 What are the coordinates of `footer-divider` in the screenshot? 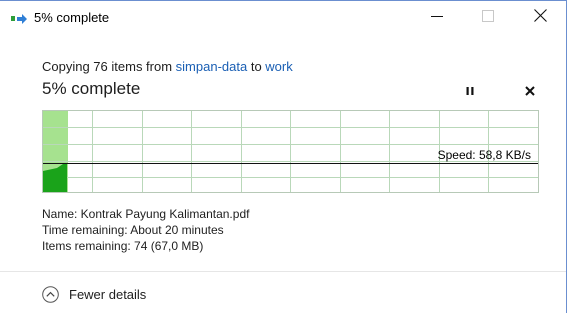 It's located at (283, 271).